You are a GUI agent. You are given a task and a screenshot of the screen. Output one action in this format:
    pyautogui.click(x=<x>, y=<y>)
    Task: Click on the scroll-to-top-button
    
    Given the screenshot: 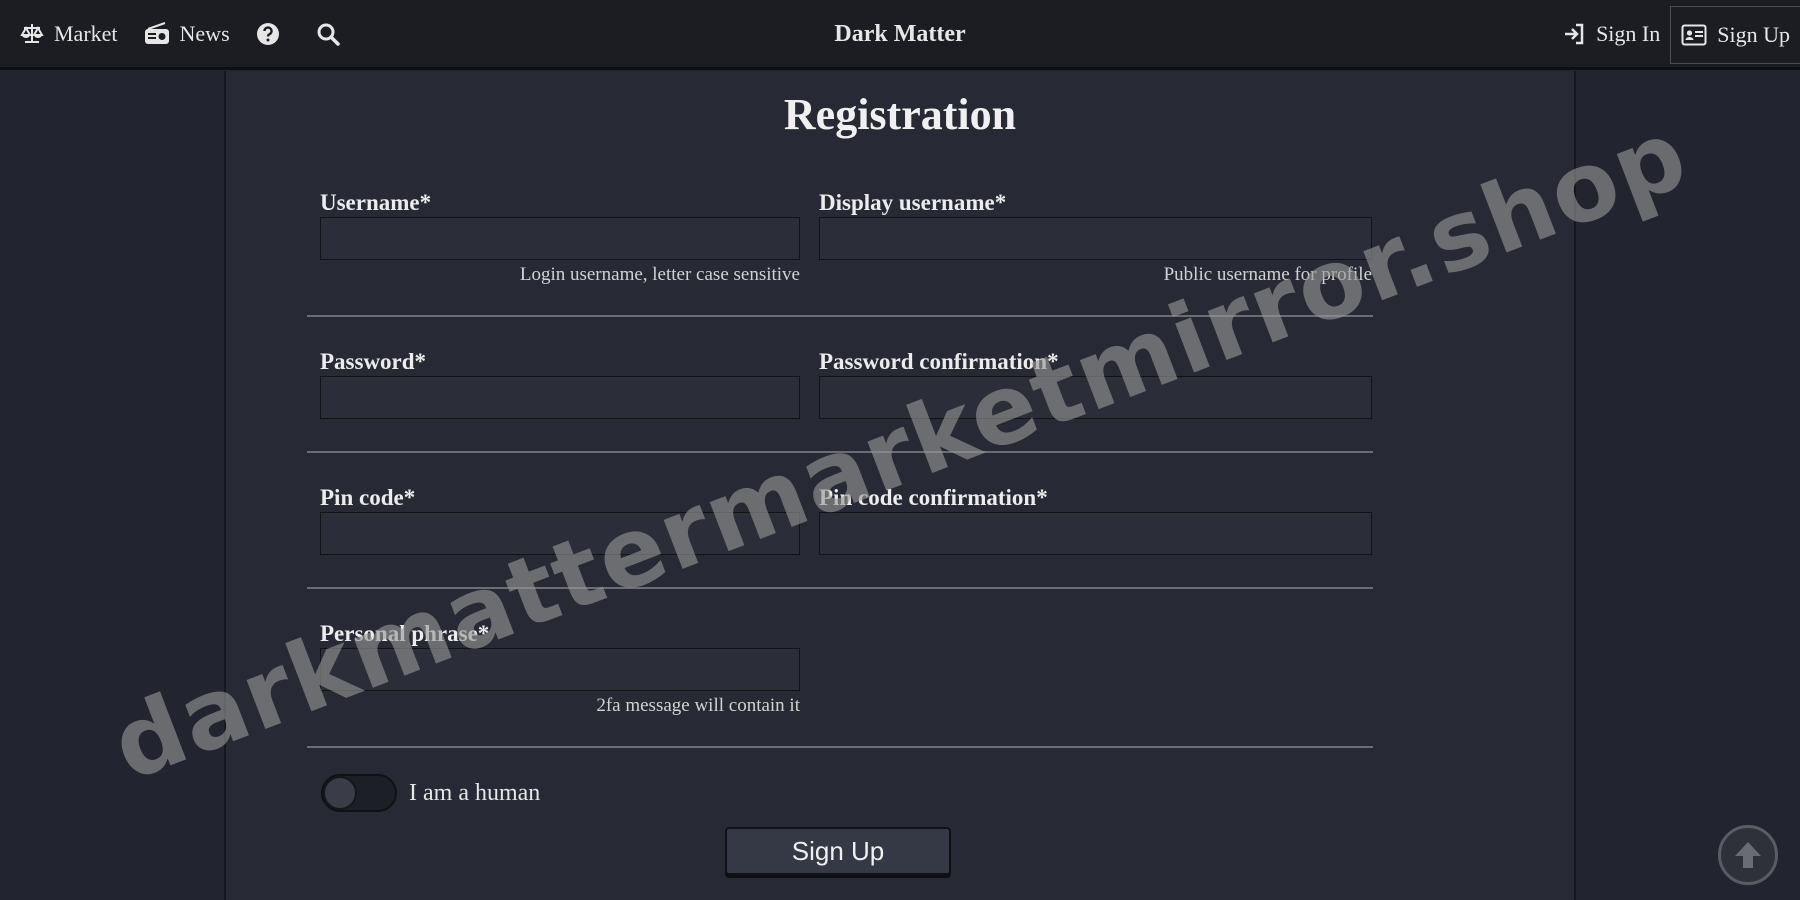 What is the action you would take?
    pyautogui.click(x=1748, y=855)
    